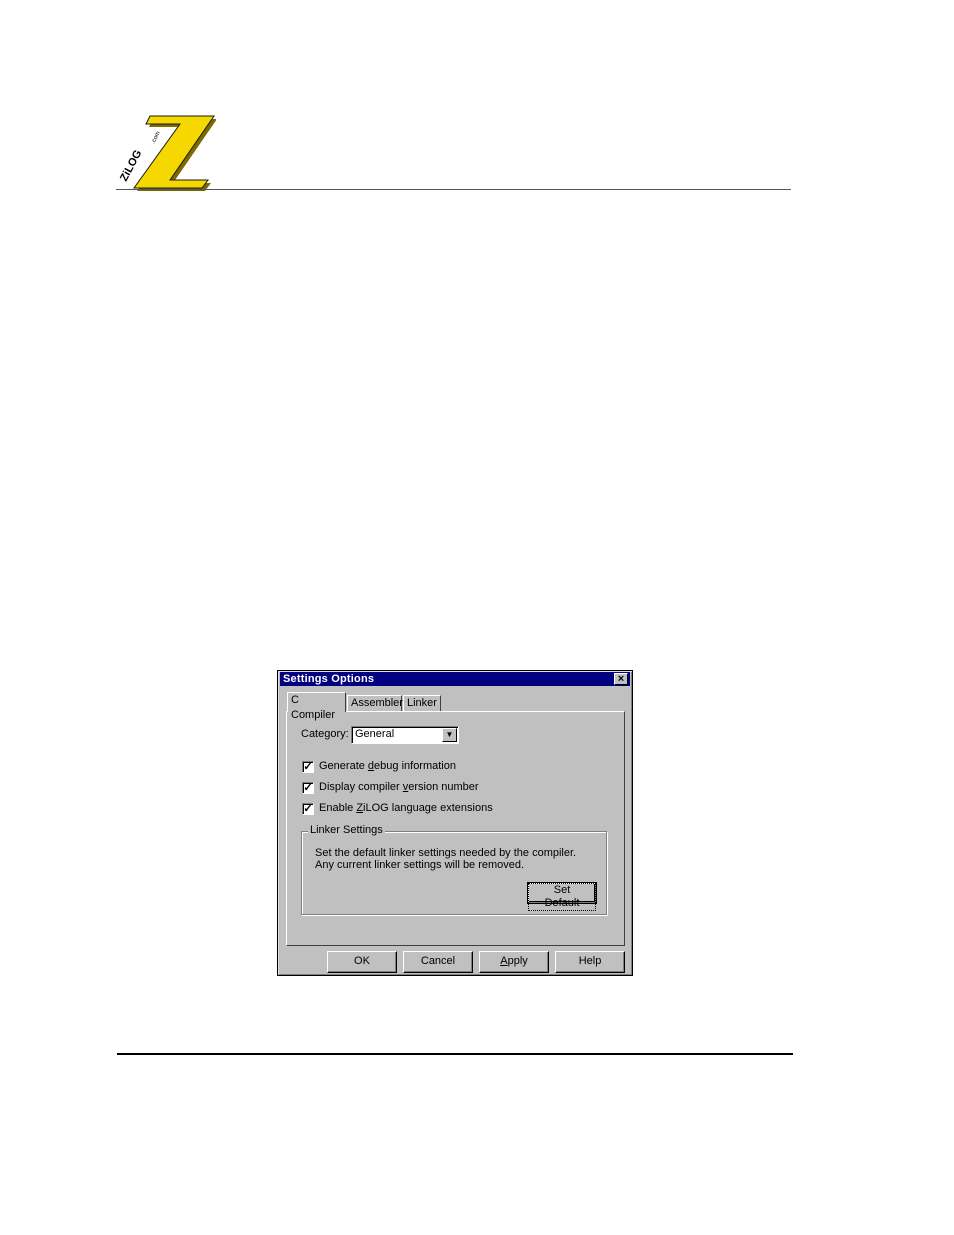 The image size is (954, 1235). I want to click on tab-label: Linker, so click(422, 703).